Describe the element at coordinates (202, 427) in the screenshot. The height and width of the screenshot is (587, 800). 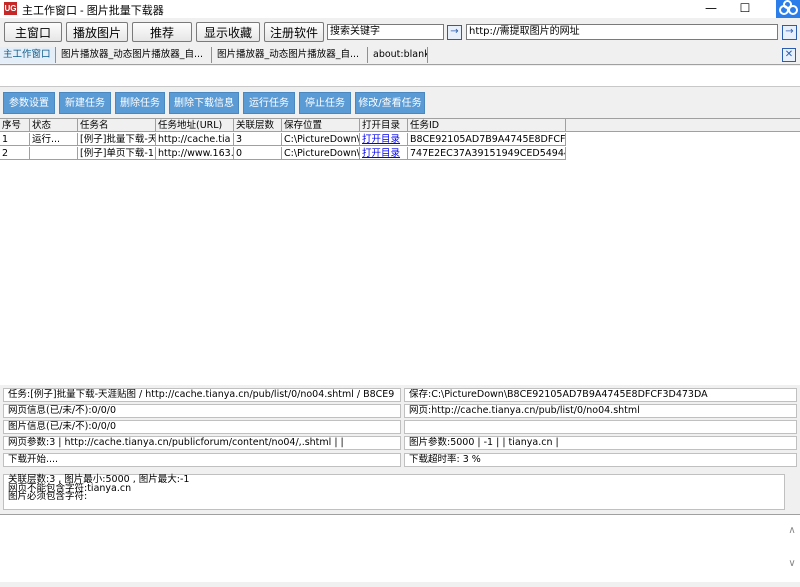
I see `image-info: 图片信息(已/未/不):0/0/0` at that location.